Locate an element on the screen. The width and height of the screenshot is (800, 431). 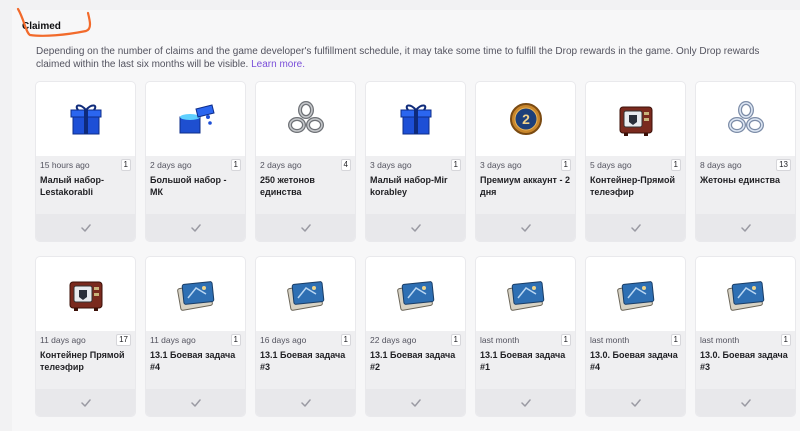
reward-title: 13.1 Боевая задача #1 is located at coordinates (523, 361).